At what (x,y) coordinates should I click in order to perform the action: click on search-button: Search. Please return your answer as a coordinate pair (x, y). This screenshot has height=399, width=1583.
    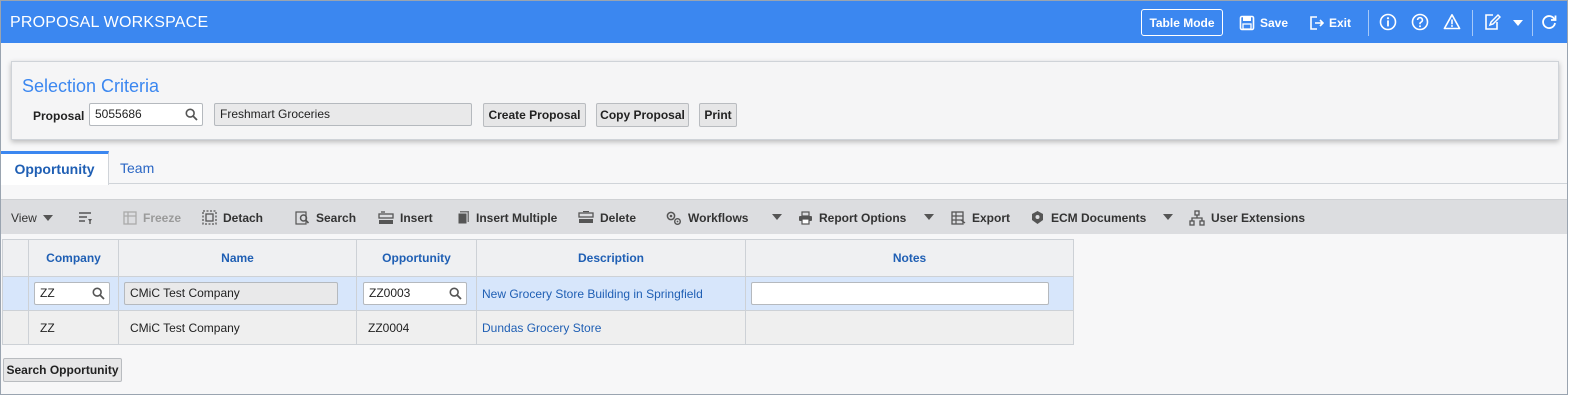
    Looking at the image, I should click on (325, 217).